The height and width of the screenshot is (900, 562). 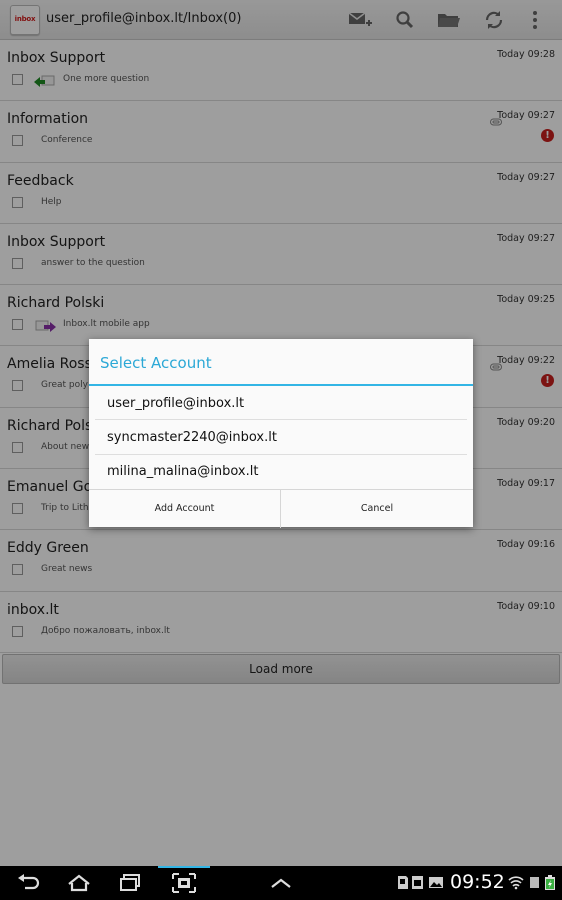 What do you see at coordinates (184, 867) in the screenshot?
I see `active-indicator` at bounding box center [184, 867].